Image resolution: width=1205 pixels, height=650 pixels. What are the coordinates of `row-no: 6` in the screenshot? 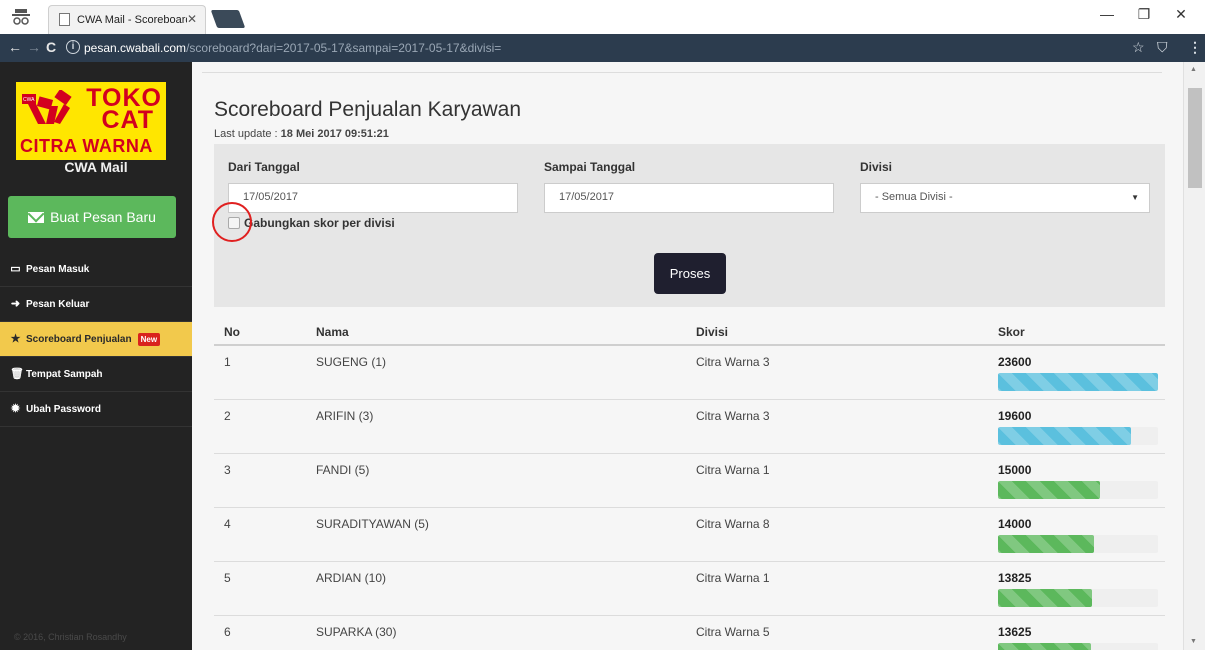 It's located at (227, 632).